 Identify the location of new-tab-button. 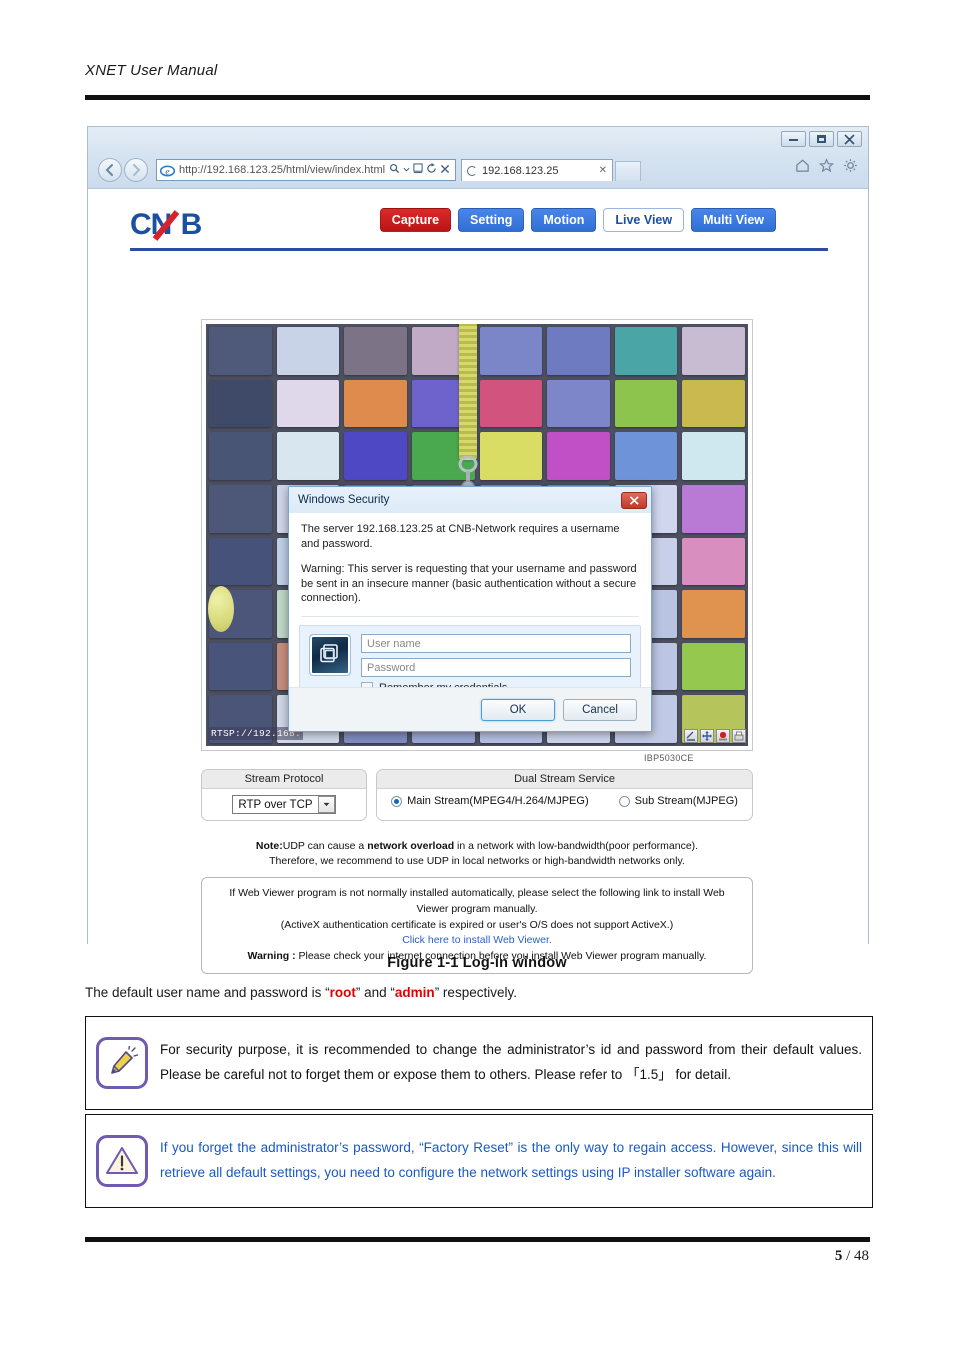
(628, 171).